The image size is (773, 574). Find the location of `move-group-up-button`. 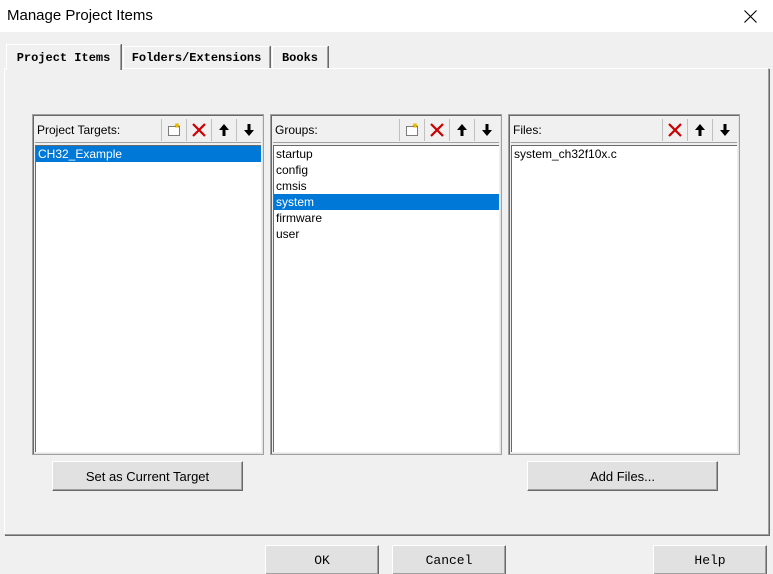

move-group-up-button is located at coordinates (461, 130).